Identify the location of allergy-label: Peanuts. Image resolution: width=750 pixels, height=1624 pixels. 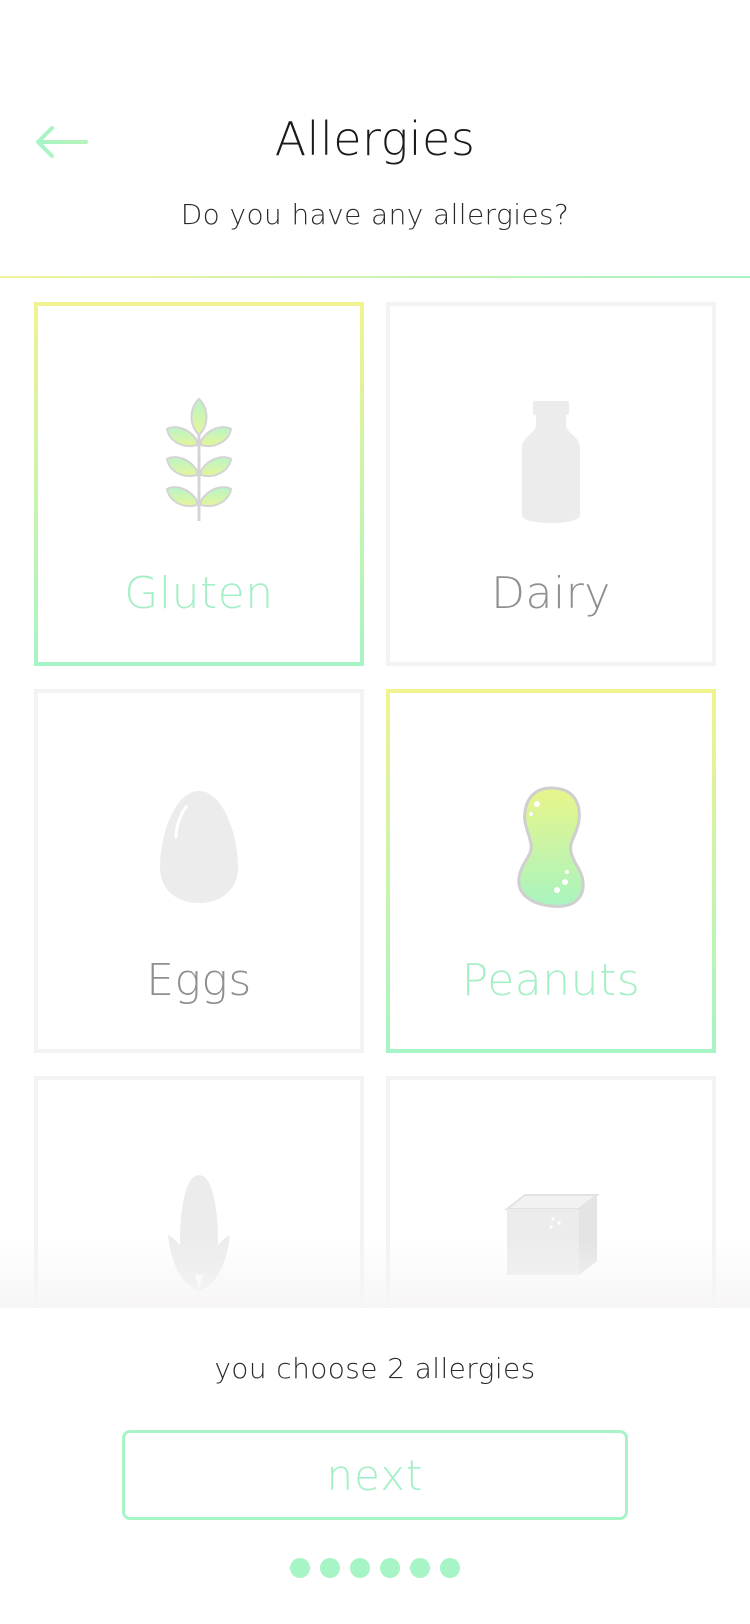
(551, 980).